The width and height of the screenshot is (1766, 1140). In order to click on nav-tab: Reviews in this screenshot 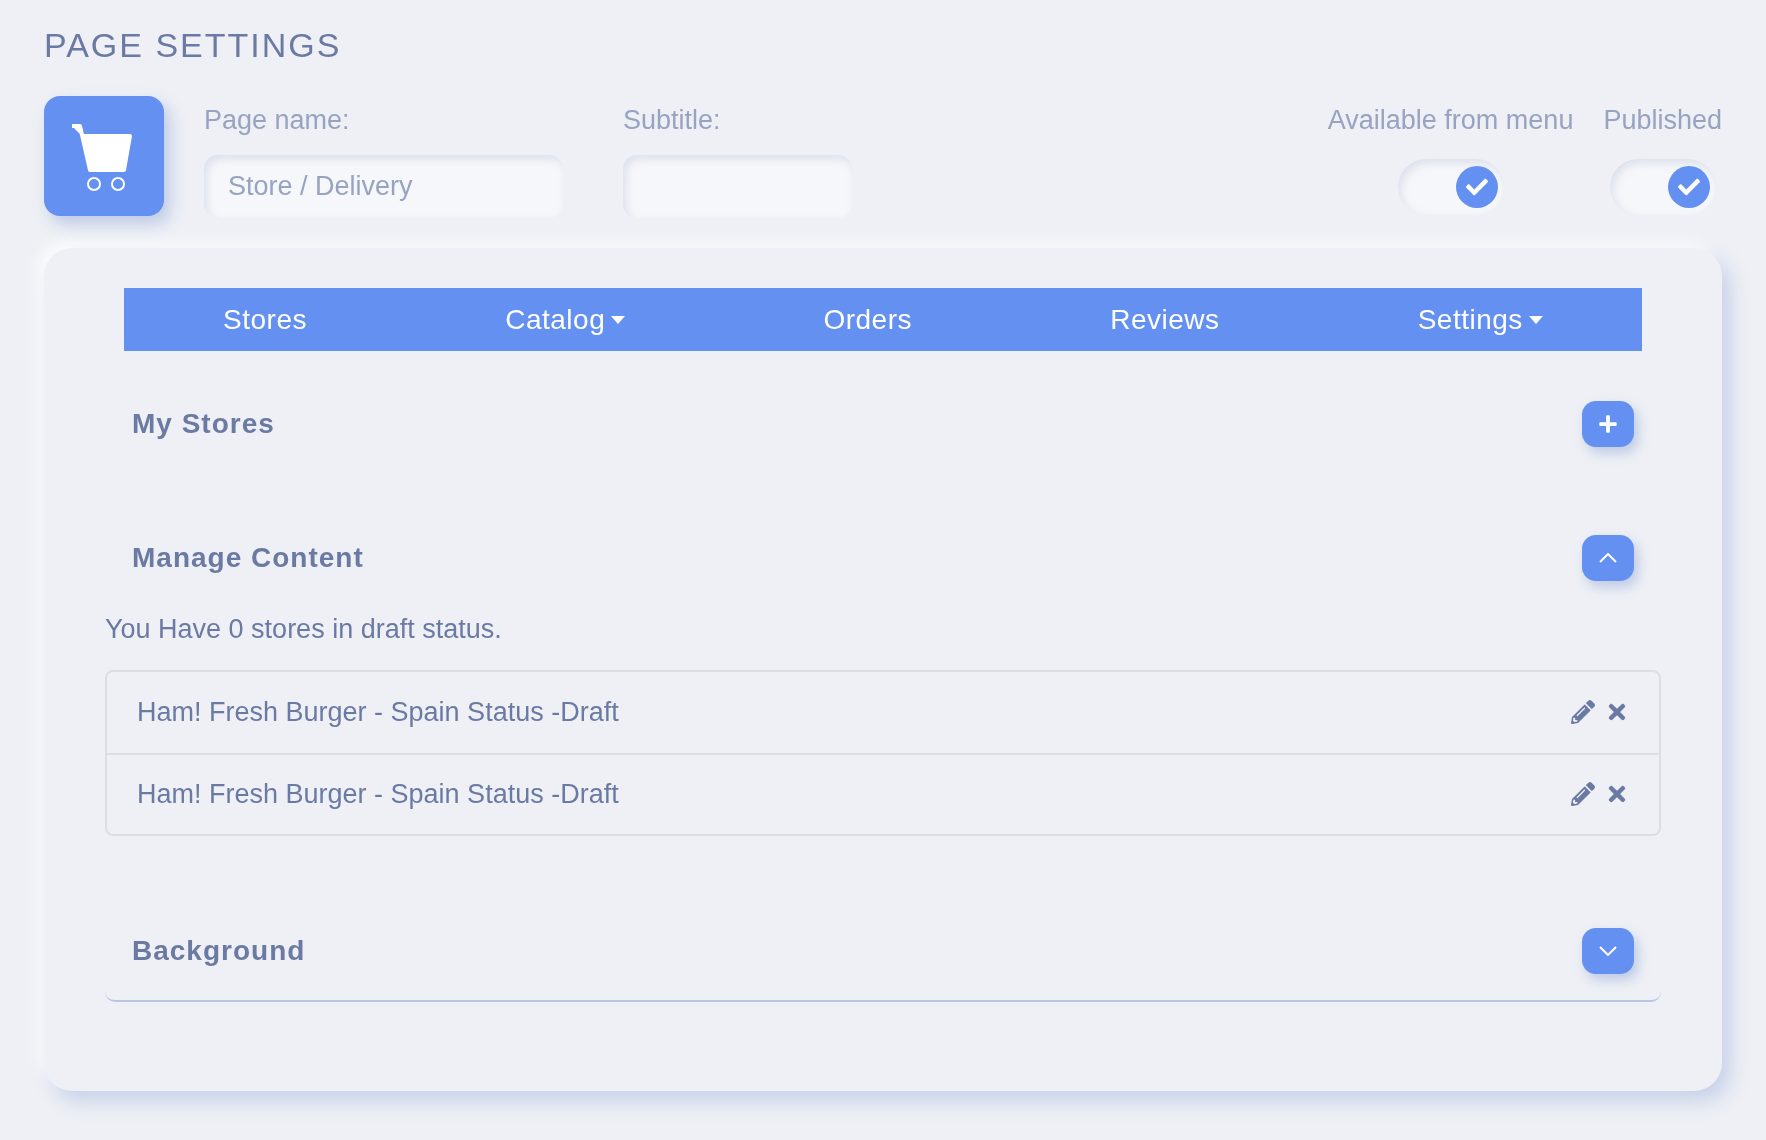, I will do `click(1165, 319)`.